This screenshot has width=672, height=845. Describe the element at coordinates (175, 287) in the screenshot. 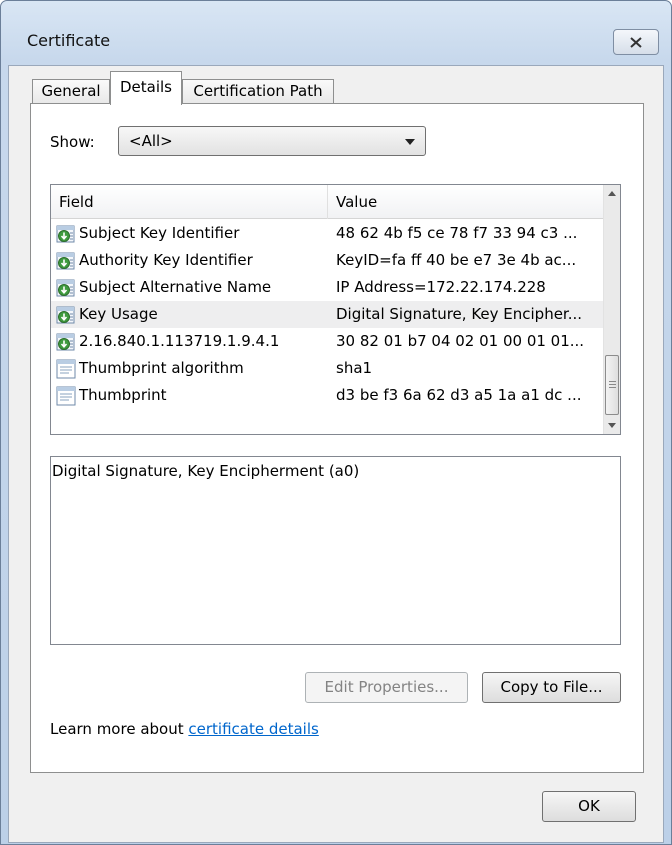

I see `row-field-name: Subject Alternative Name` at that location.